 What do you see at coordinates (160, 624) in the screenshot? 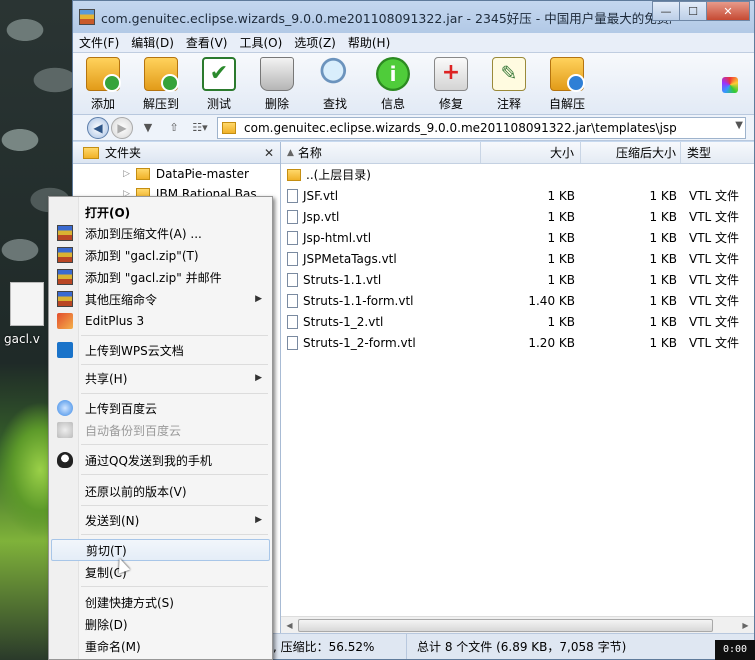
I see `menu-delete: 删除(D)` at bounding box center [160, 624].